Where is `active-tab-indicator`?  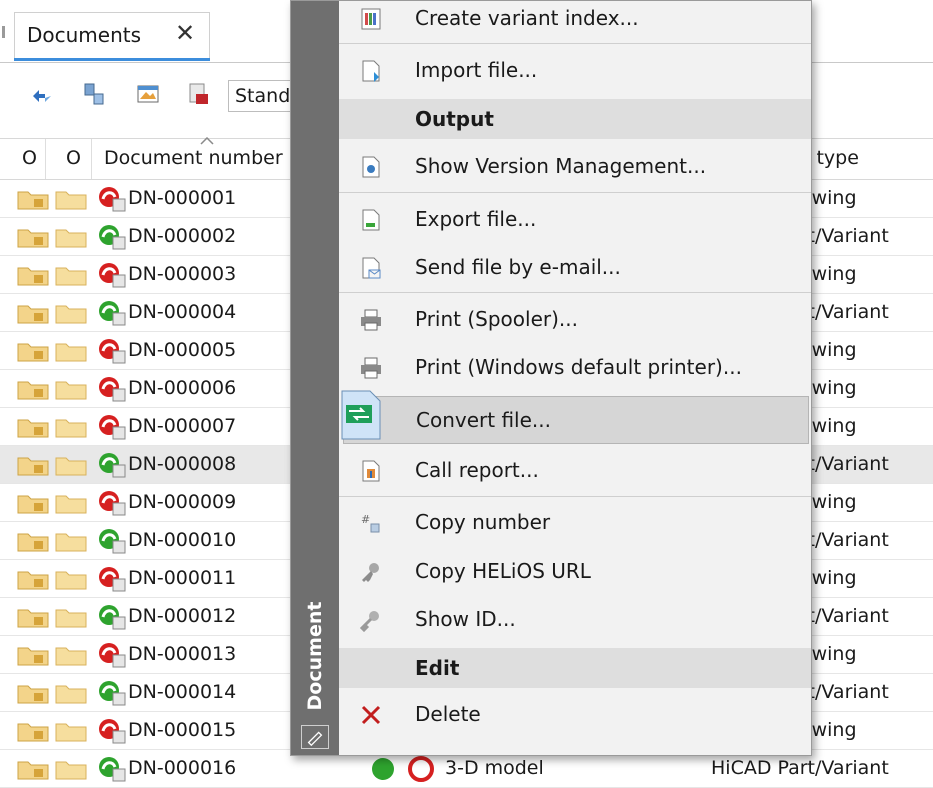
active-tab-indicator is located at coordinates (112, 59).